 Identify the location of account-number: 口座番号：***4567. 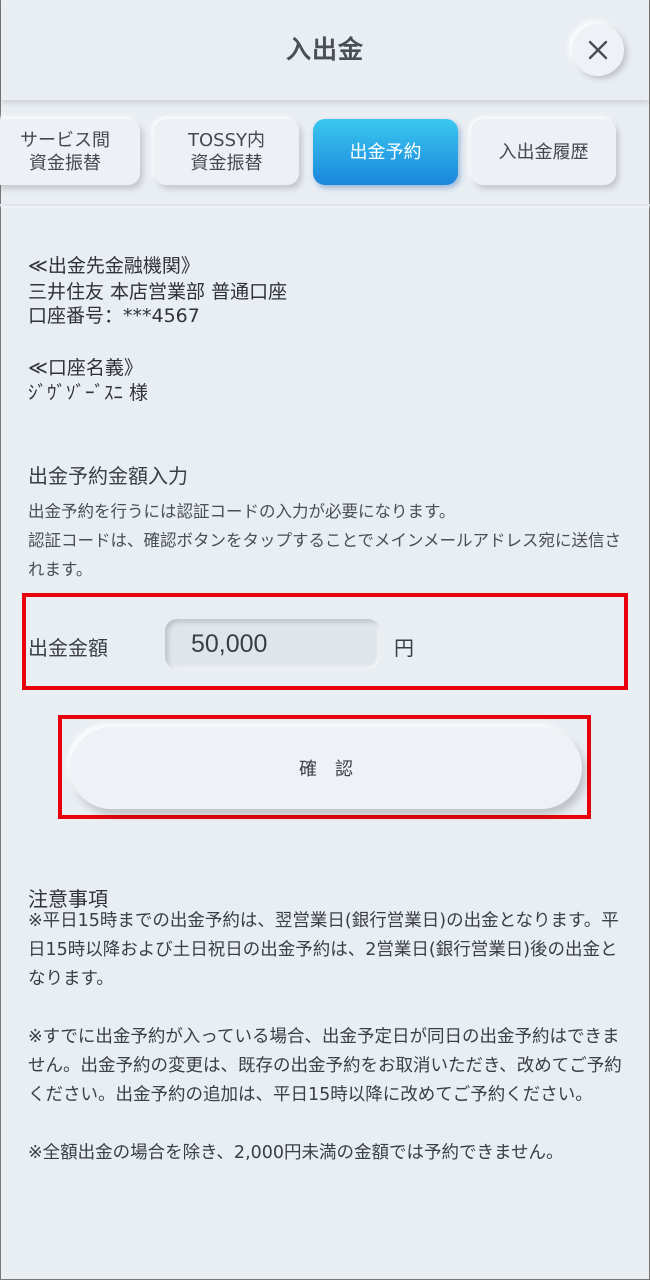
(114, 316).